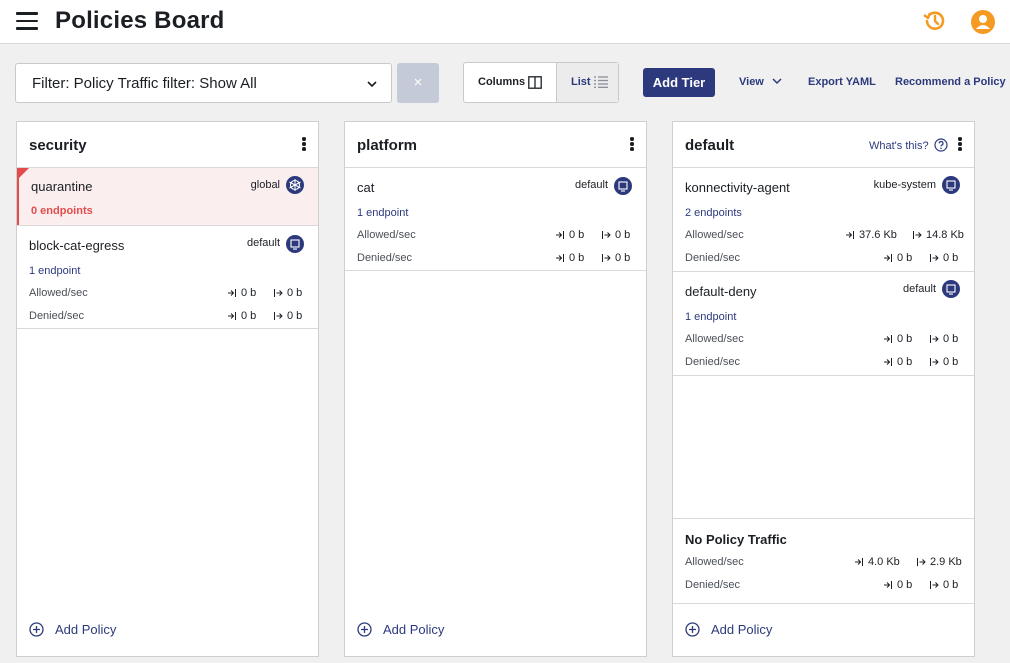  What do you see at coordinates (946, 562) in the screenshot?
I see `allowed-out-value: 2.9 Kb` at bounding box center [946, 562].